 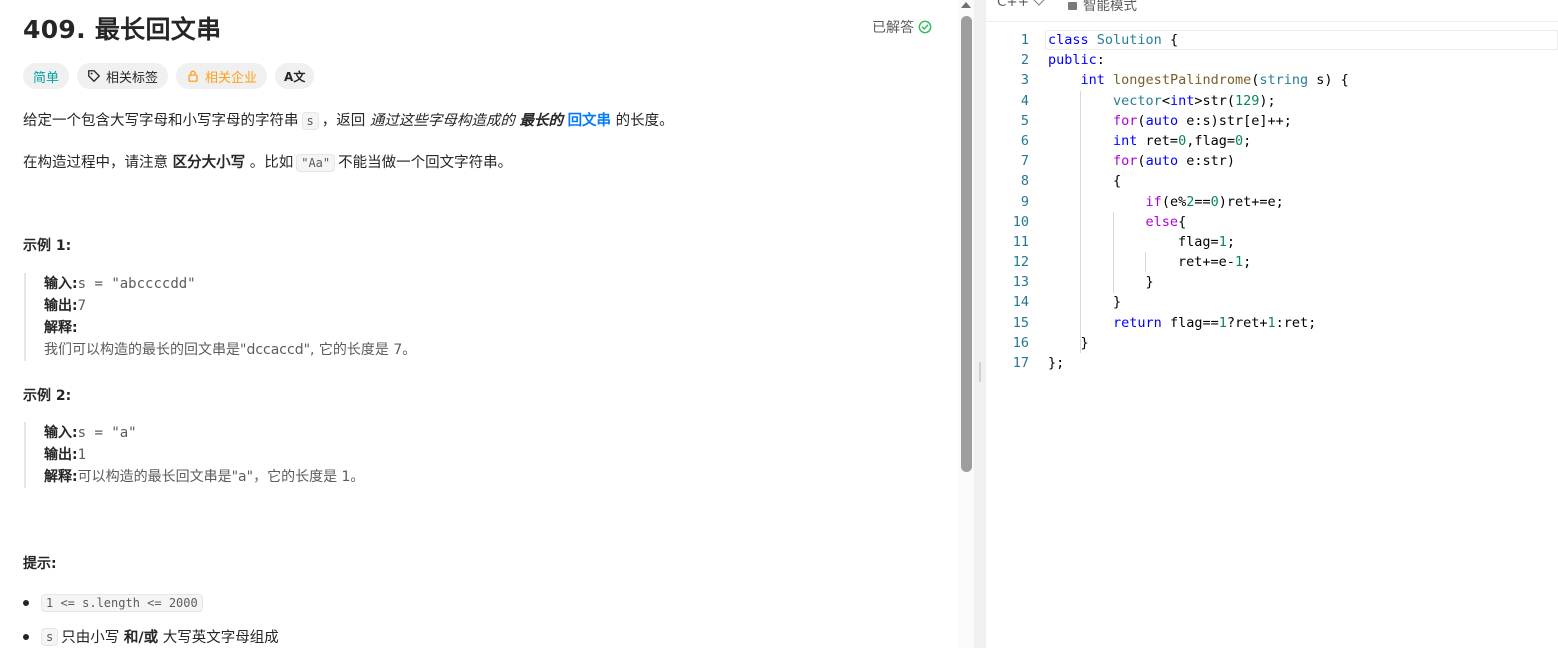 What do you see at coordinates (1272, 161) in the screenshot?
I see `code-line: 7 for(auto e:str)` at bounding box center [1272, 161].